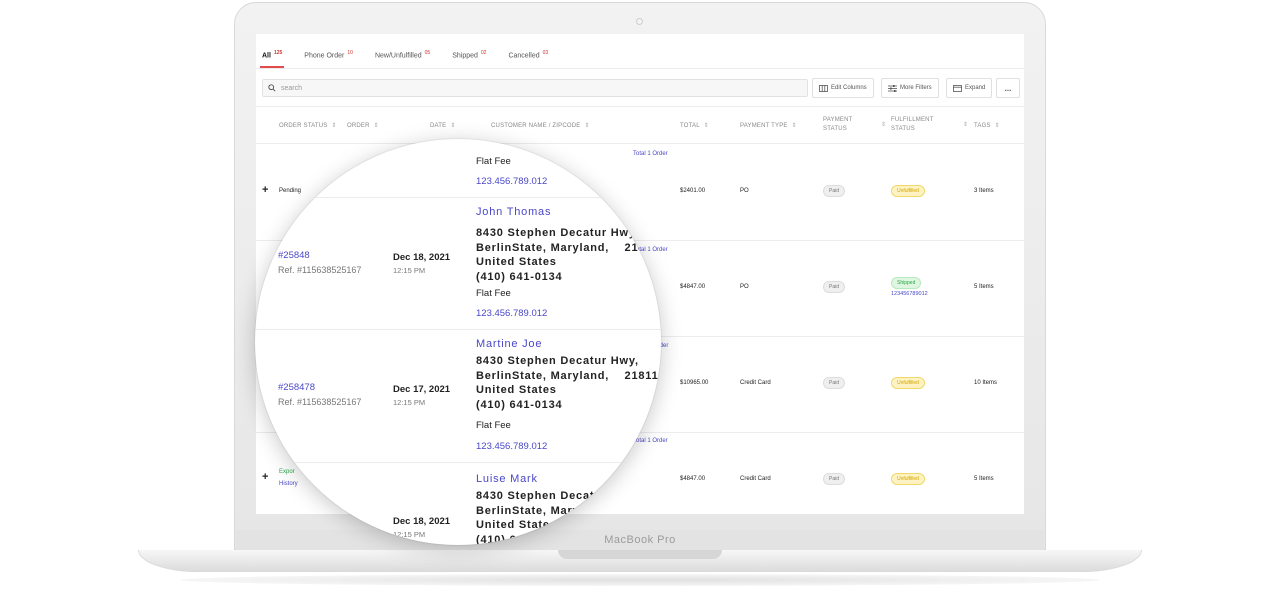 This screenshot has width=1280, height=594. Describe the element at coordinates (427, 53) in the screenshot. I see `tab-count: 05` at that location.